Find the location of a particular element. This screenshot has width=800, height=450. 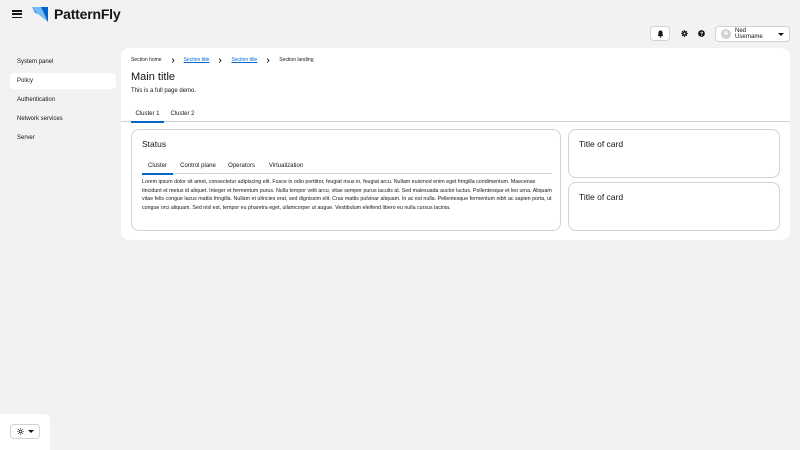

breadcrumb-section-landing: Section landing is located at coordinates (296, 60).